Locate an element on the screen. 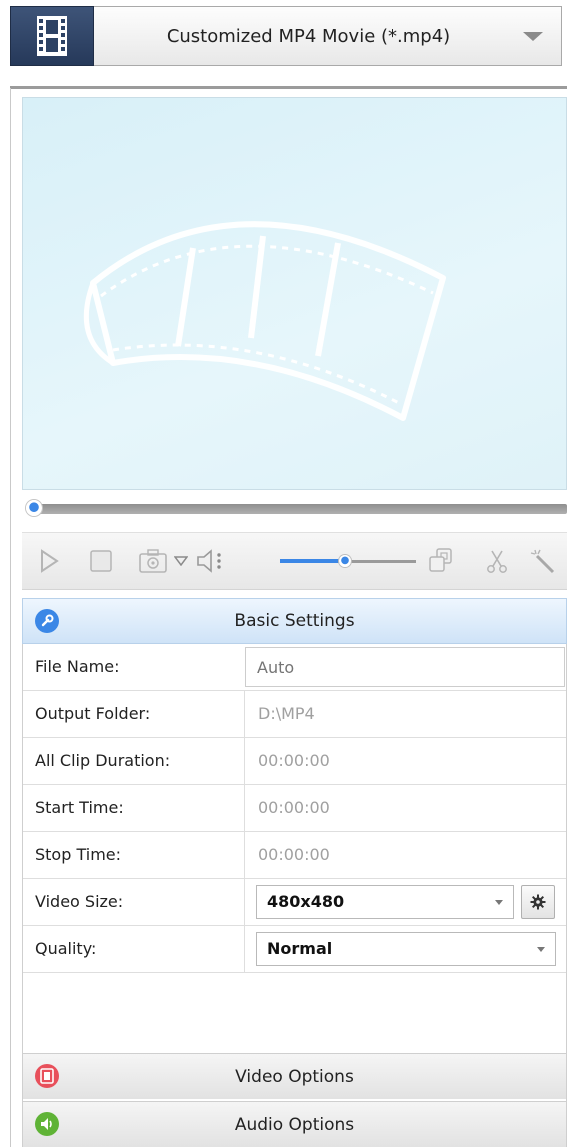 The height and width of the screenshot is (1147, 567). play-button is located at coordinates (49, 561).